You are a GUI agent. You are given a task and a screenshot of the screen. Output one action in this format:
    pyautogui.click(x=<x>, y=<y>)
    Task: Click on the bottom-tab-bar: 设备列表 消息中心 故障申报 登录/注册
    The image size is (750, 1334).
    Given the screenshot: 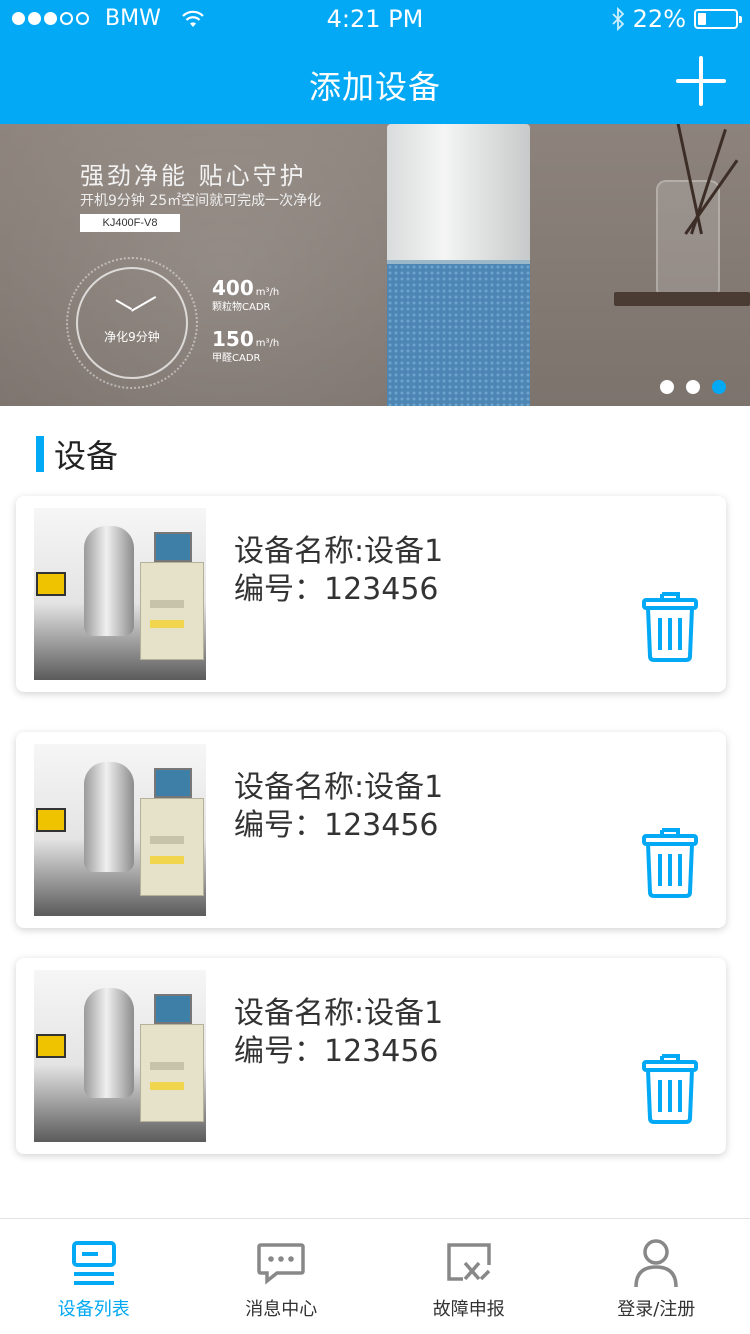 What is the action you would take?
    pyautogui.click(x=375, y=1276)
    